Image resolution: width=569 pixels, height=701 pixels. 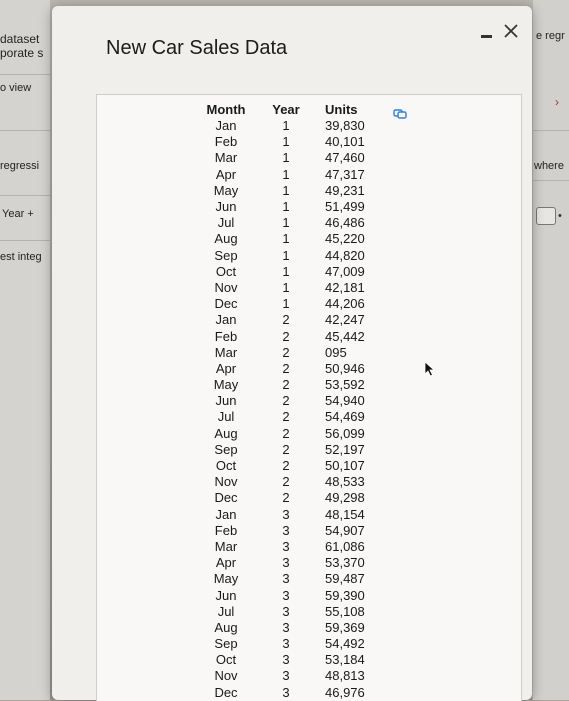 What do you see at coordinates (291, 450) in the screenshot?
I see `table-row: Sep 2 52,197` at bounding box center [291, 450].